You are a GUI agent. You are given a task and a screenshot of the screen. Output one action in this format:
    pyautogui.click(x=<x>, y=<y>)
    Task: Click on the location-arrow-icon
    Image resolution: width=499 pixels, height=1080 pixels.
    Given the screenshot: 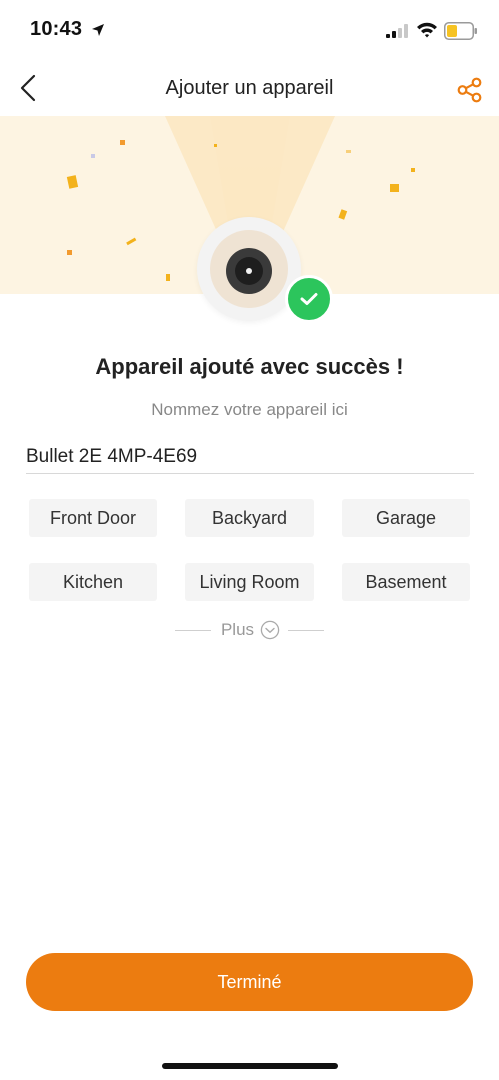 What is the action you would take?
    pyautogui.click(x=98, y=30)
    